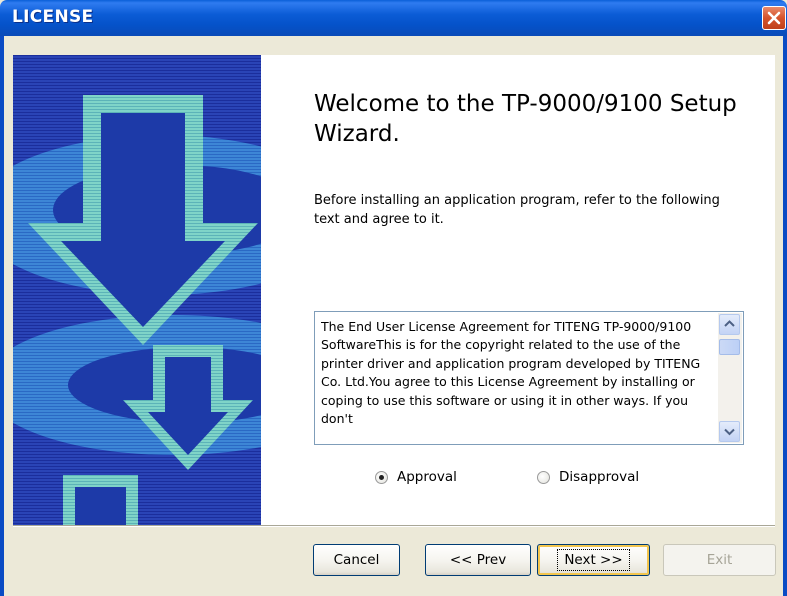 The width and height of the screenshot is (787, 596). I want to click on chevron-up-icon, so click(729, 323).